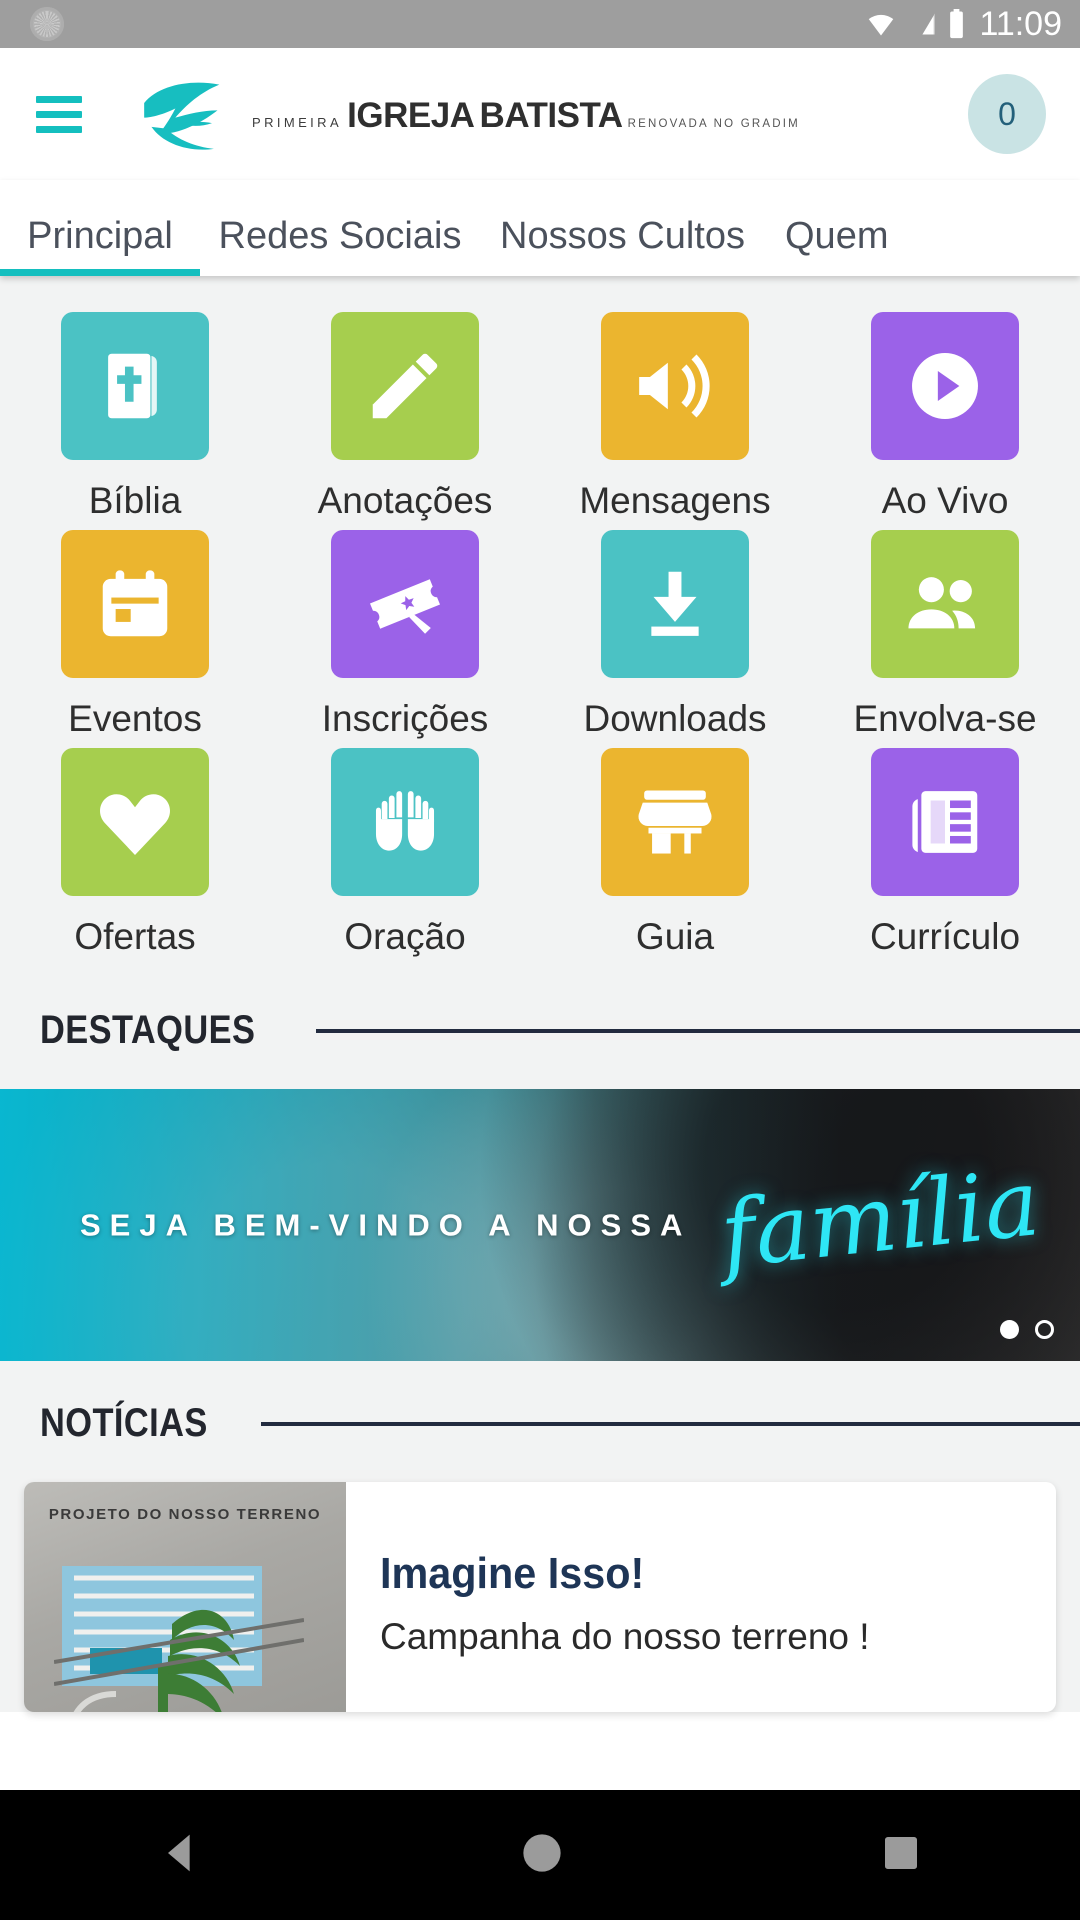 This screenshot has height=1920, width=1080. What do you see at coordinates (675, 500) in the screenshot?
I see `grid-item-label: Mensagens` at bounding box center [675, 500].